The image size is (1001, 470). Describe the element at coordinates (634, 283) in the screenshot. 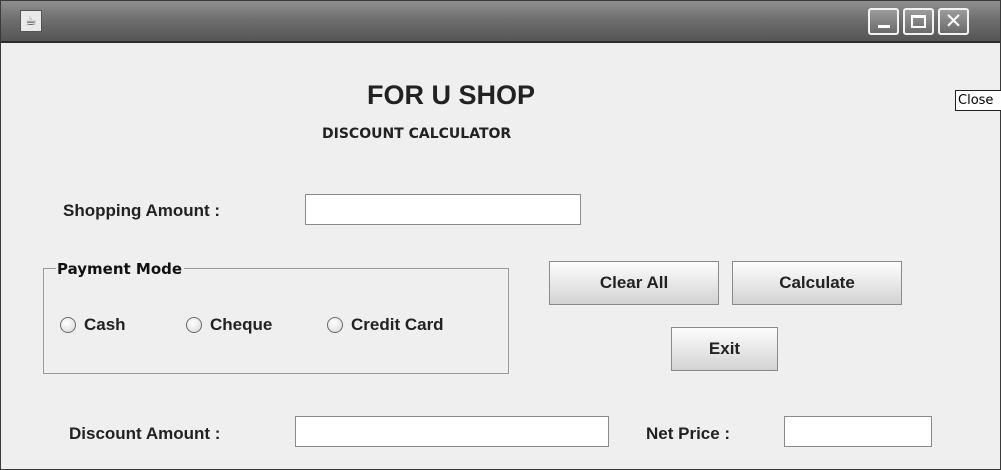

I see `clear-all-button: Clear All` at that location.